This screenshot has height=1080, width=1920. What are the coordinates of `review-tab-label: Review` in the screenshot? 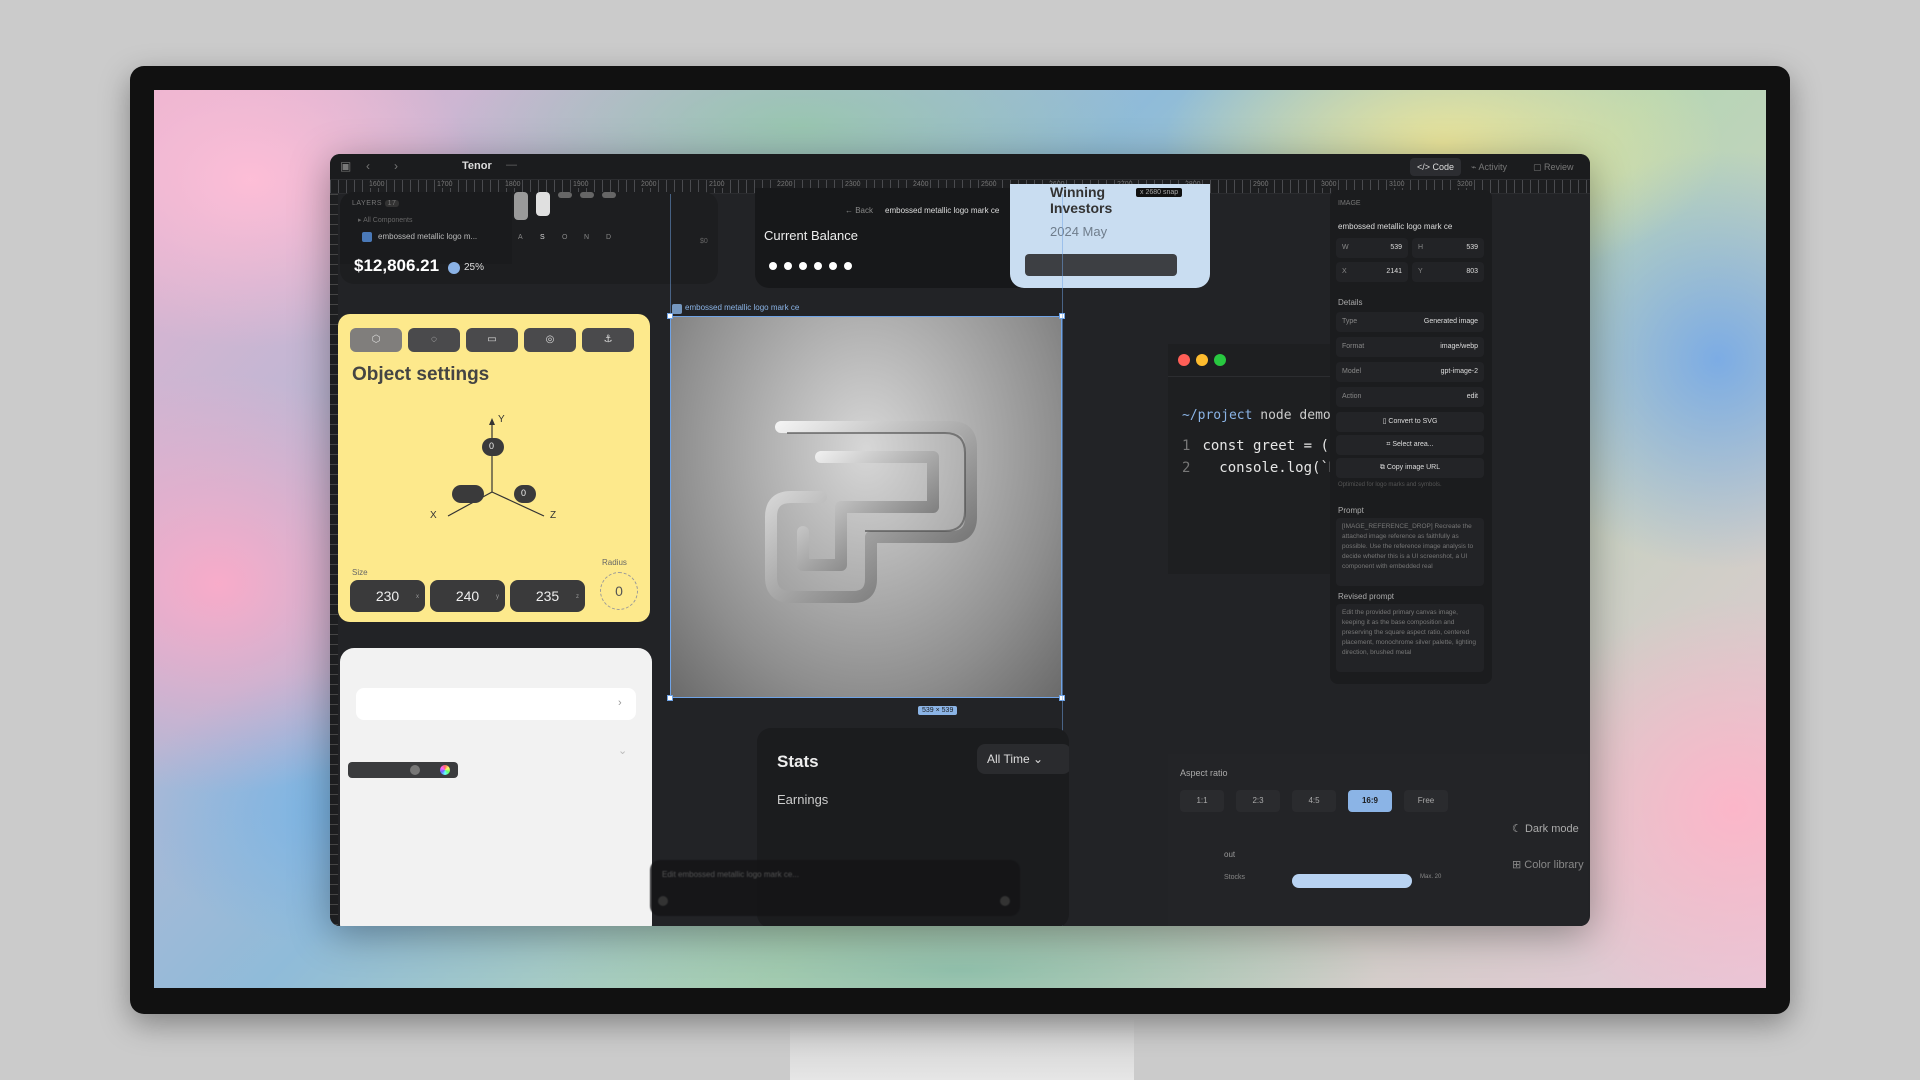 It's located at (1559, 167).